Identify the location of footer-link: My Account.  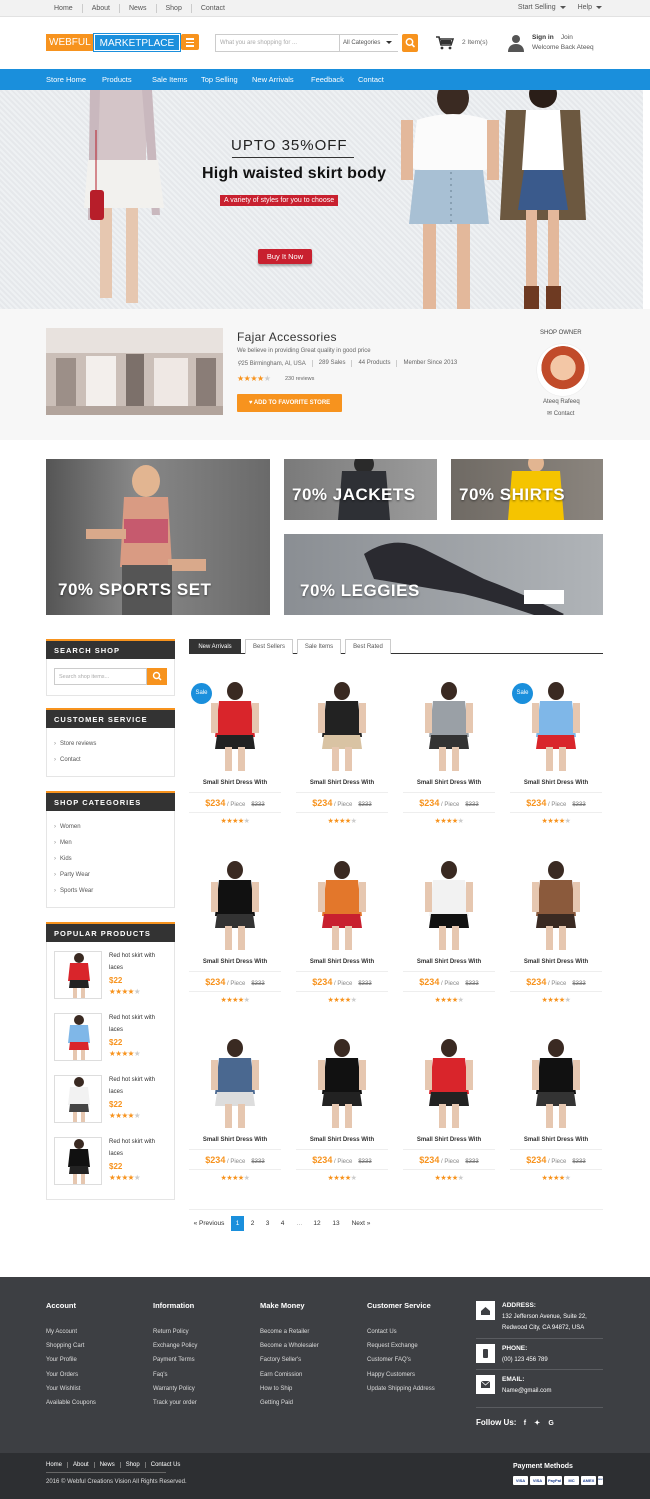
(71, 1332).